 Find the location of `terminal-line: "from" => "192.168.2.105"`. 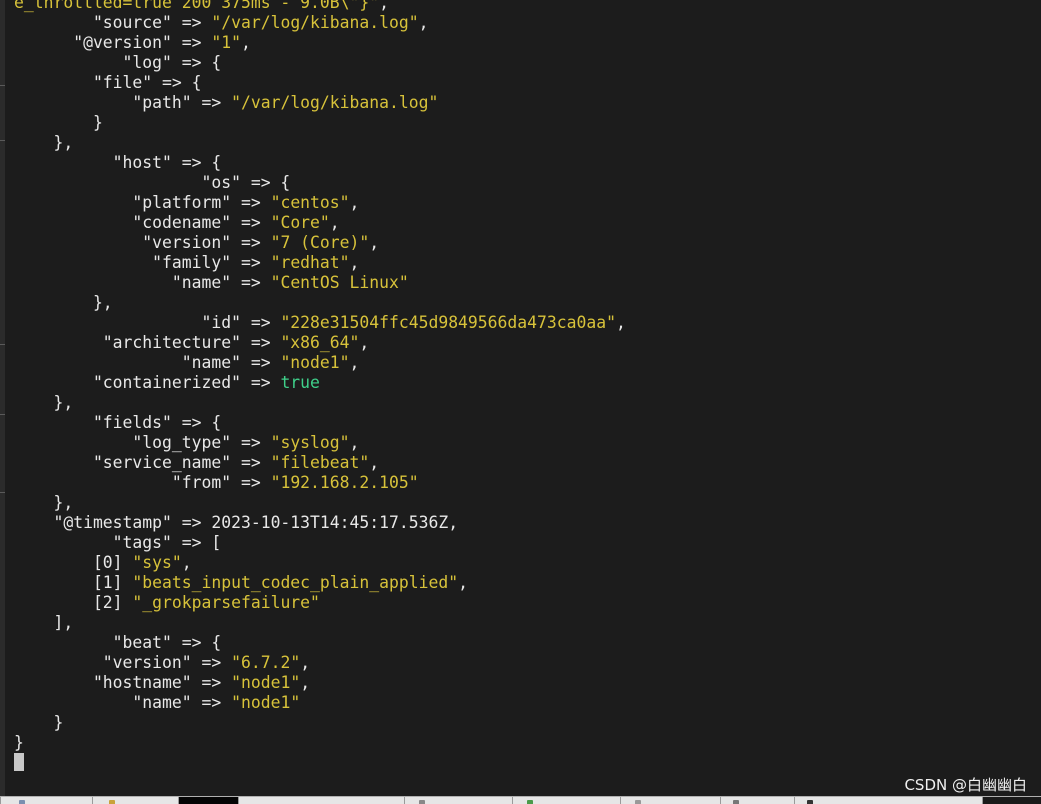

terminal-line: "from" => "192.168.2.105" is located at coordinates (320, 483).